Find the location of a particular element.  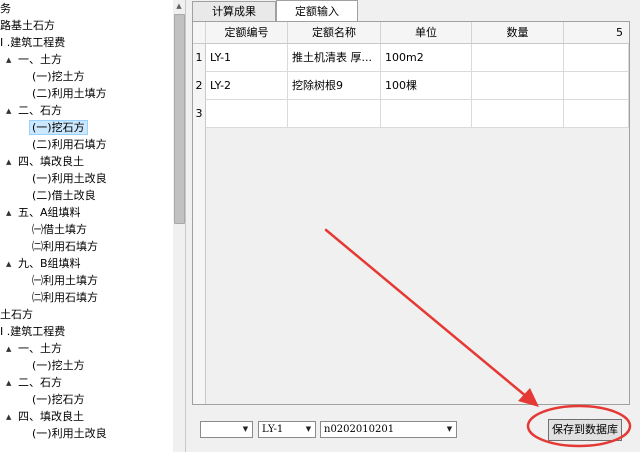

combo-item-code: n0202010201 ▼ is located at coordinates (388, 429).